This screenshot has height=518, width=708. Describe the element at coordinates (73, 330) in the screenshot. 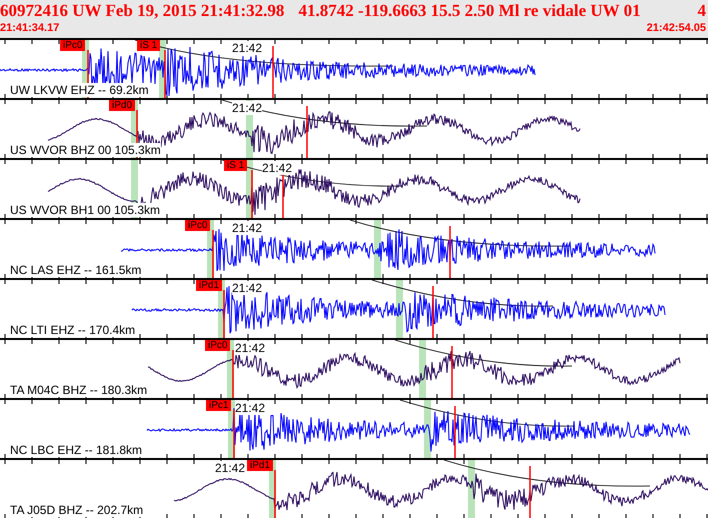

I see `channel-label: NC LTI EHZ -- 170.4km` at that location.